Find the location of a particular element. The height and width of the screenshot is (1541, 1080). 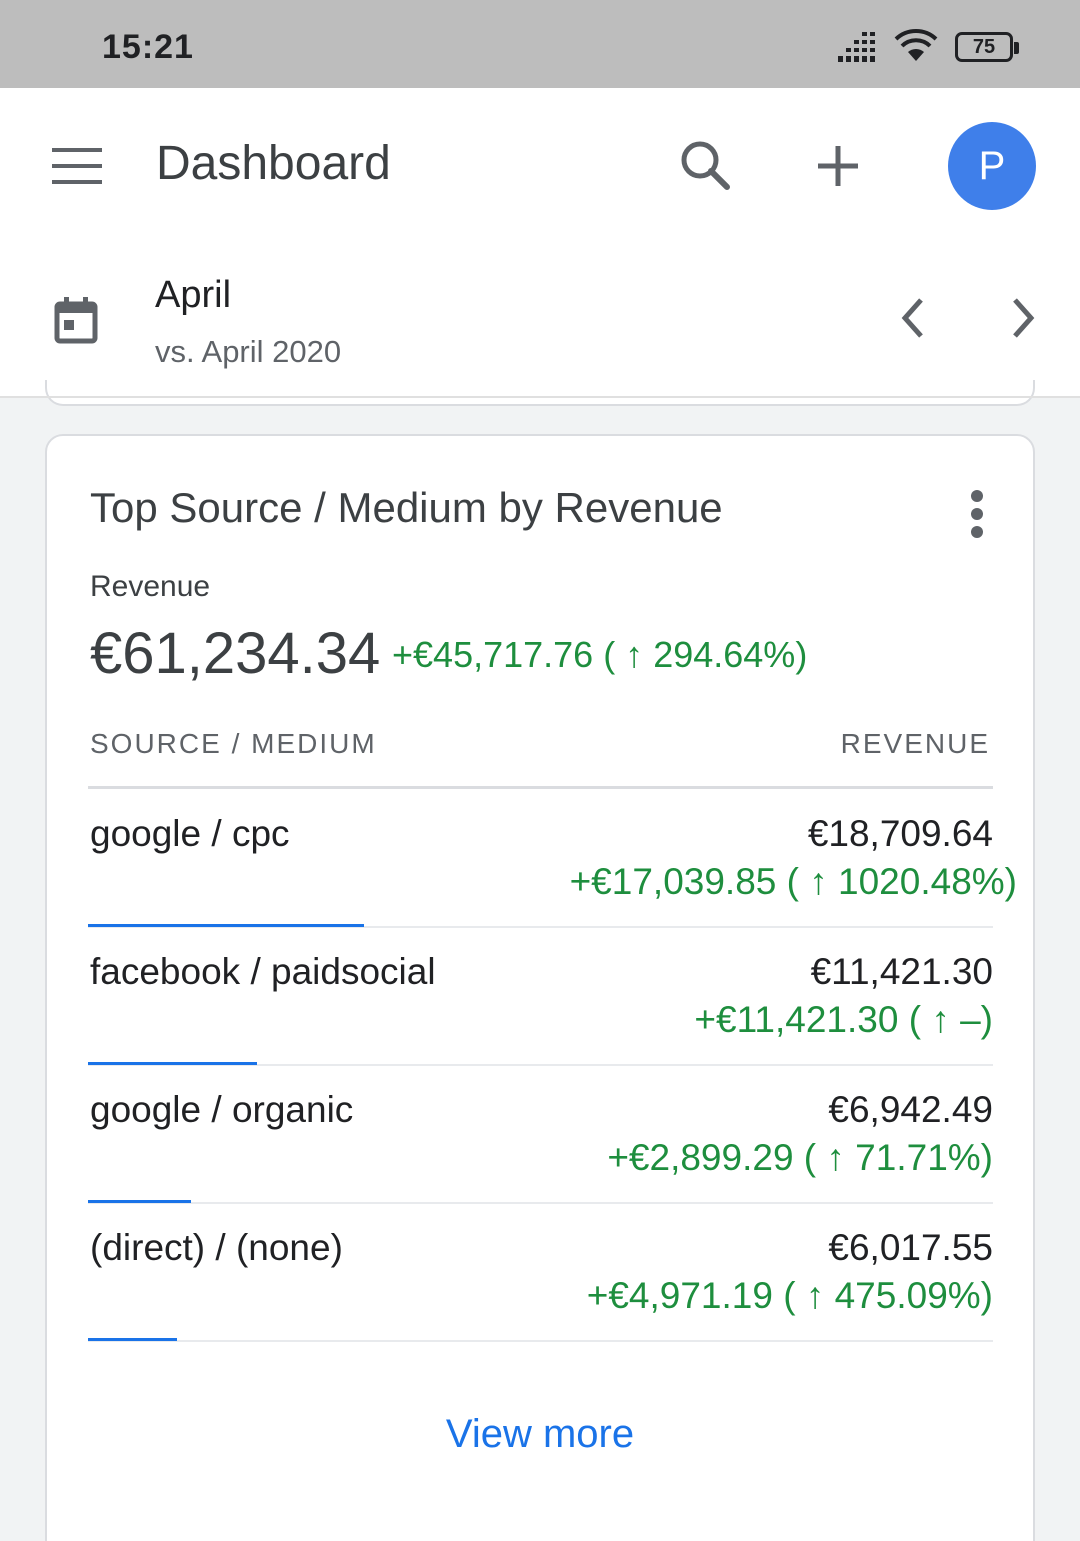

row-revenue-delta: +€11,421.30 ( ↑ –) is located at coordinates (843, 1019).